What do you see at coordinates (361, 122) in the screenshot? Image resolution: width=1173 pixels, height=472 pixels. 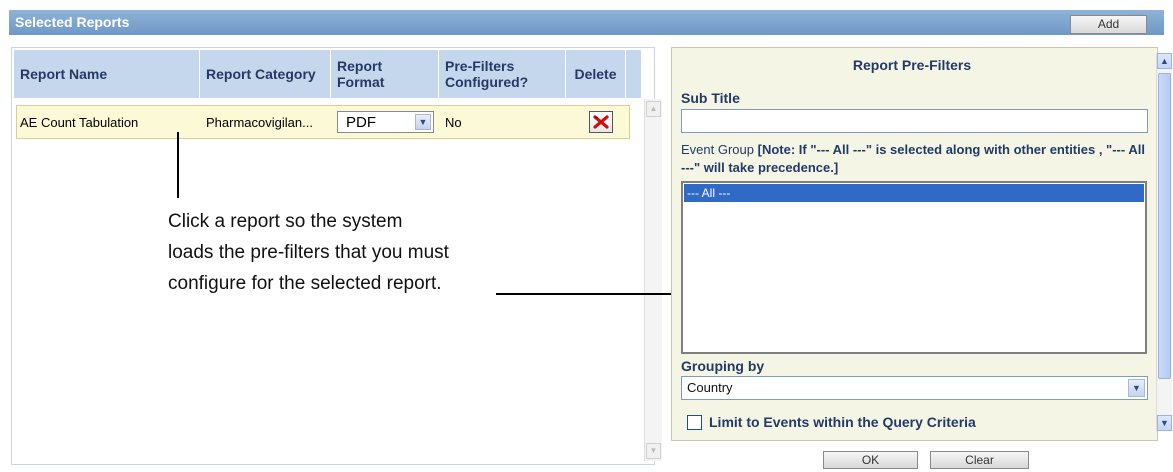 I see `report-format-value: PDF` at bounding box center [361, 122].